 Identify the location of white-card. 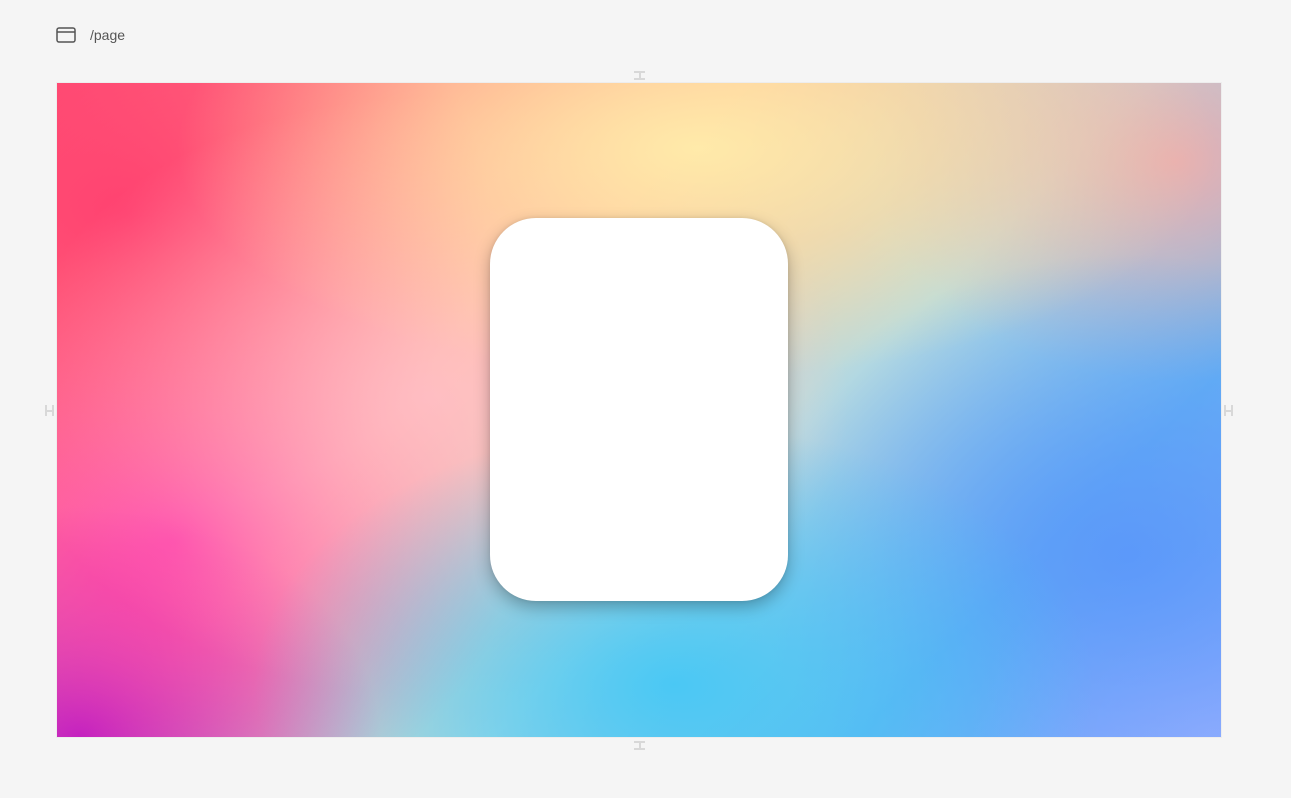
(639, 409).